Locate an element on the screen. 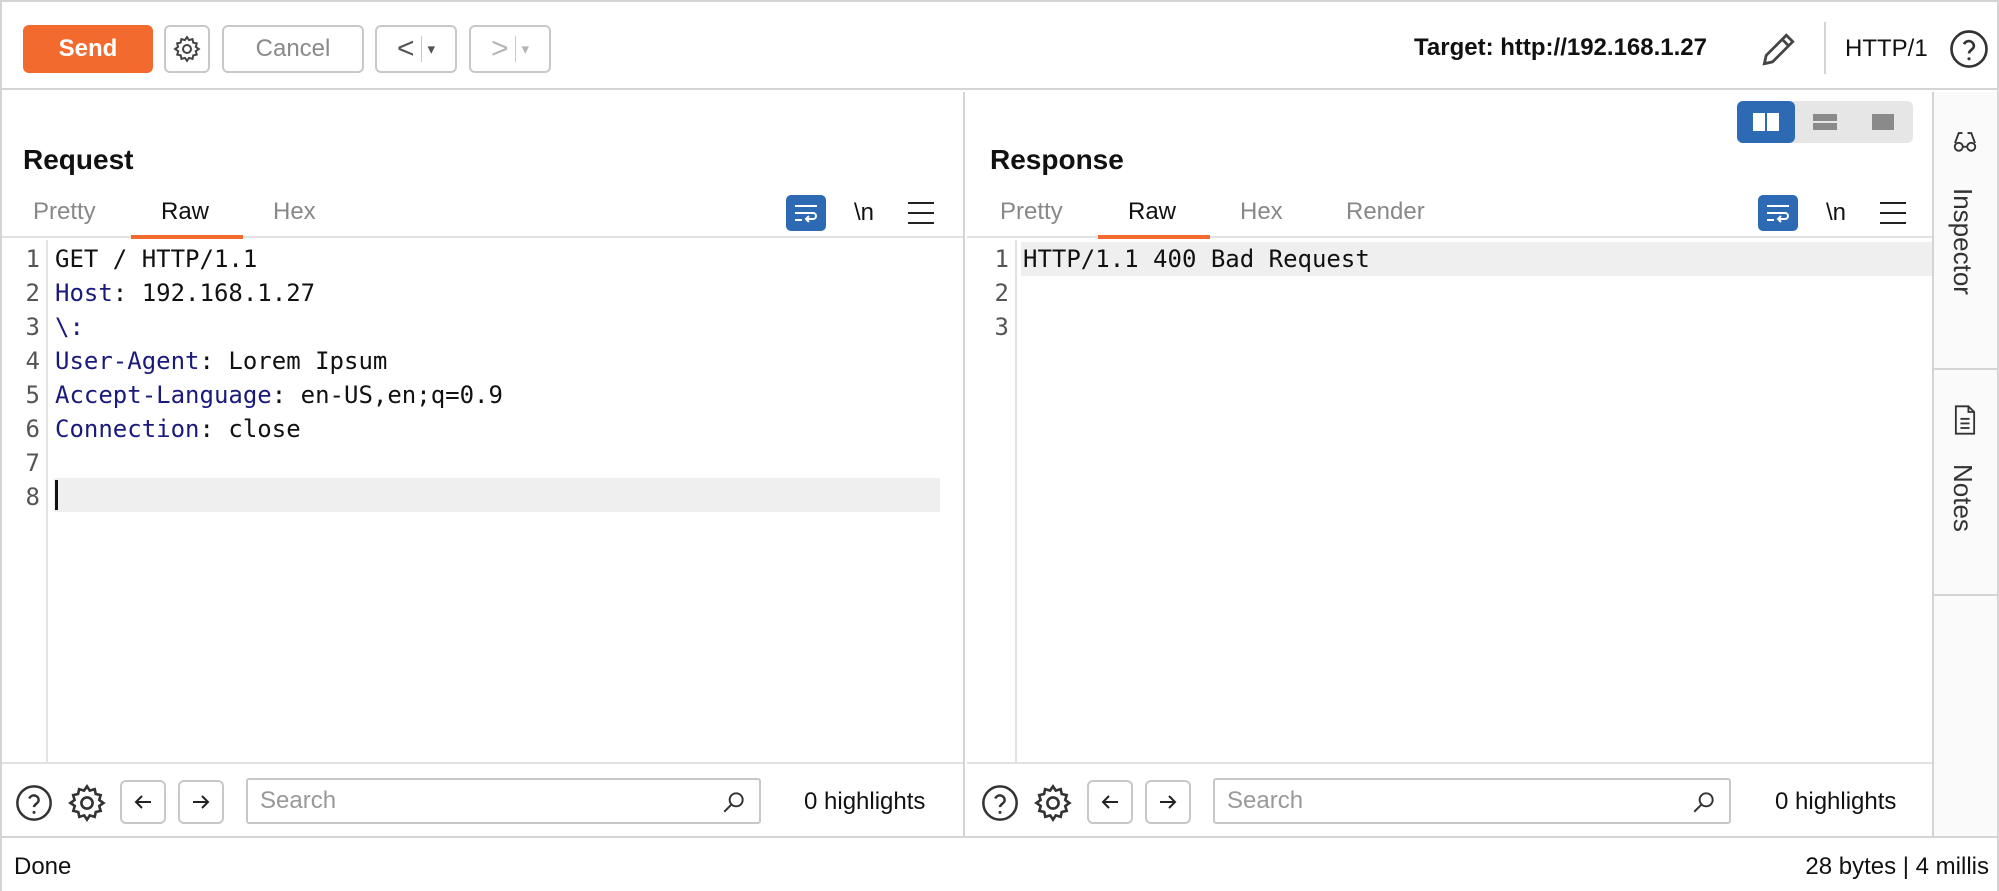 The height and width of the screenshot is (891, 1999). code-line: 7 is located at coordinates (32, 463).